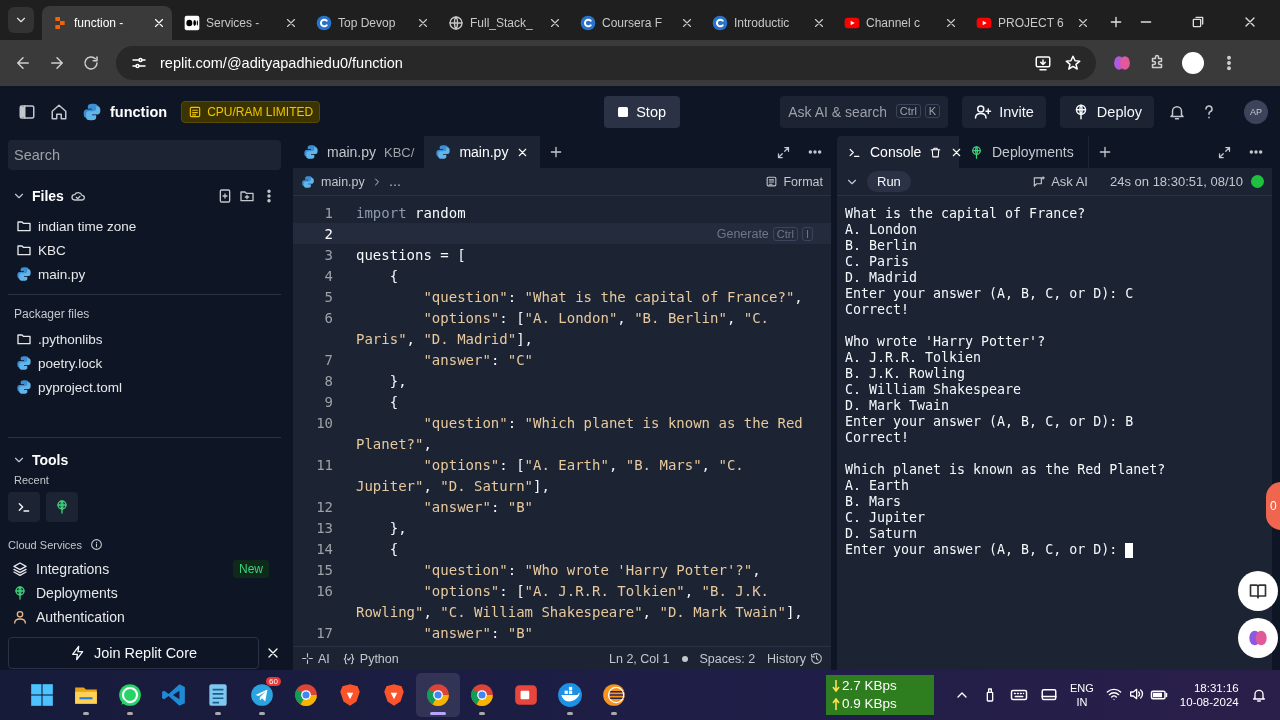 This screenshot has width=1280, height=720. Describe the element at coordinates (133, 653) in the screenshot. I see `join-button: Join Replit Core` at that location.